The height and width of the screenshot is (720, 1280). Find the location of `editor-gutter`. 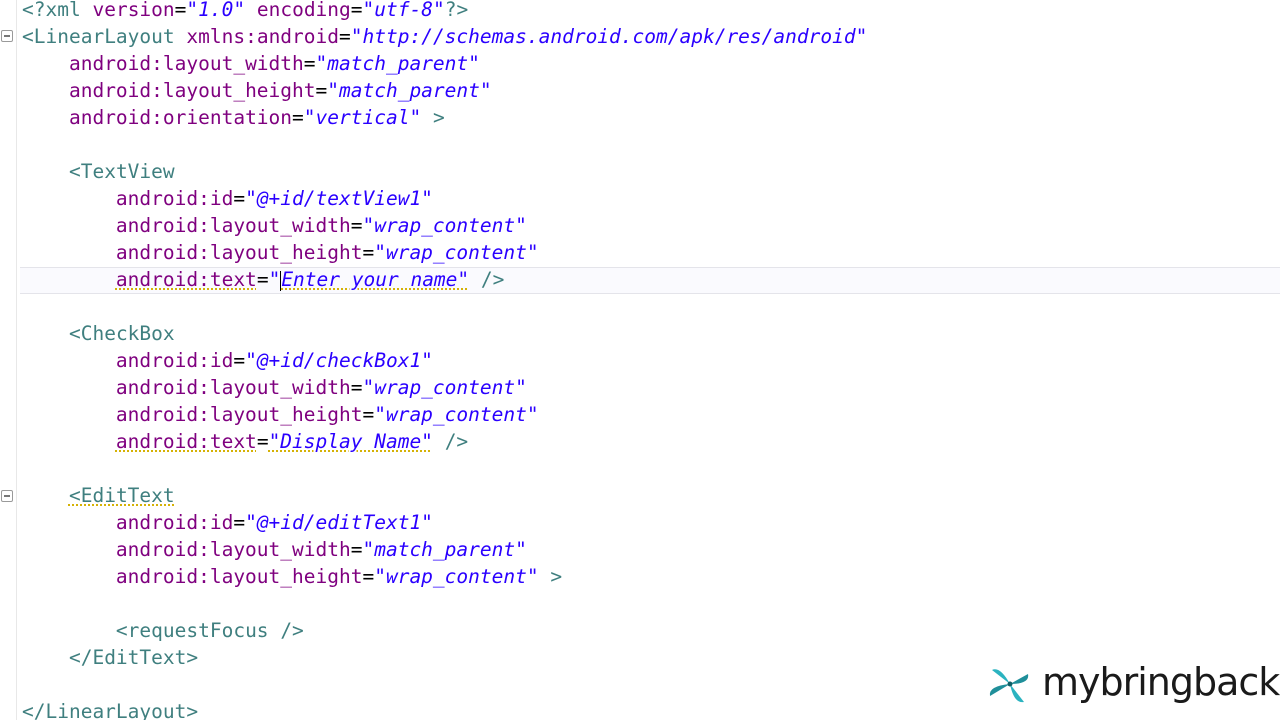

editor-gutter is located at coordinates (8, 360).